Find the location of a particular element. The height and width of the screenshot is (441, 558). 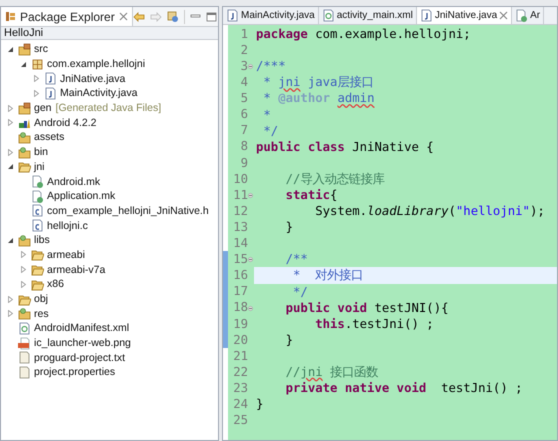

code-line: //jni 接口函数 is located at coordinates (331, 372).